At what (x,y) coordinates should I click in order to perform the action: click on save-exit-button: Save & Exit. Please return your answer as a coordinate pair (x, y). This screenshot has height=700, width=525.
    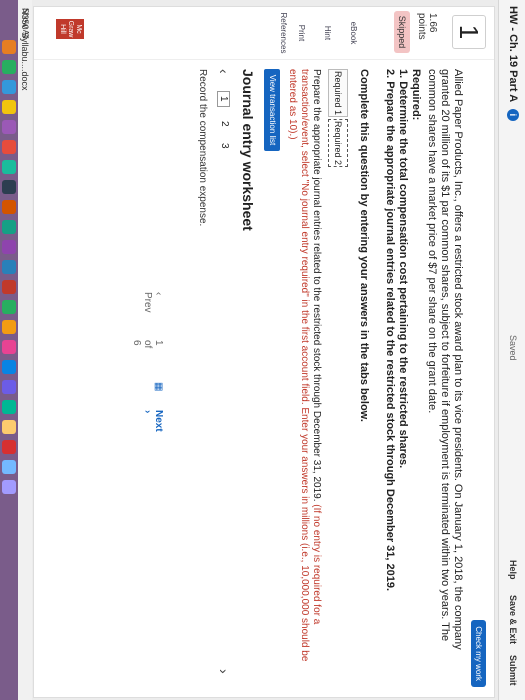
    Looking at the image, I should click on (513, 619).